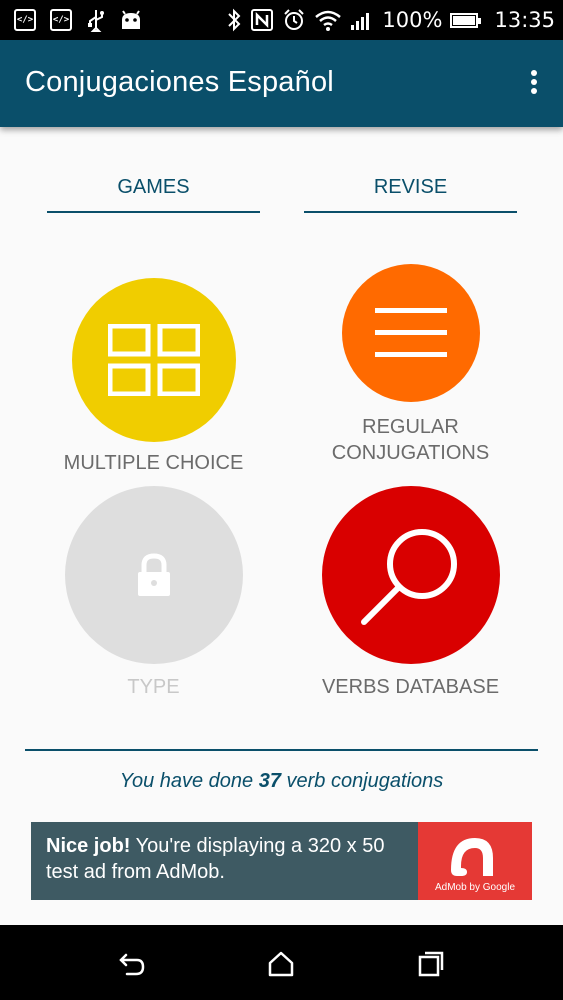 The image size is (563, 1000). Describe the element at coordinates (534, 84) in the screenshot. I see `overflow-menu-icon` at that location.